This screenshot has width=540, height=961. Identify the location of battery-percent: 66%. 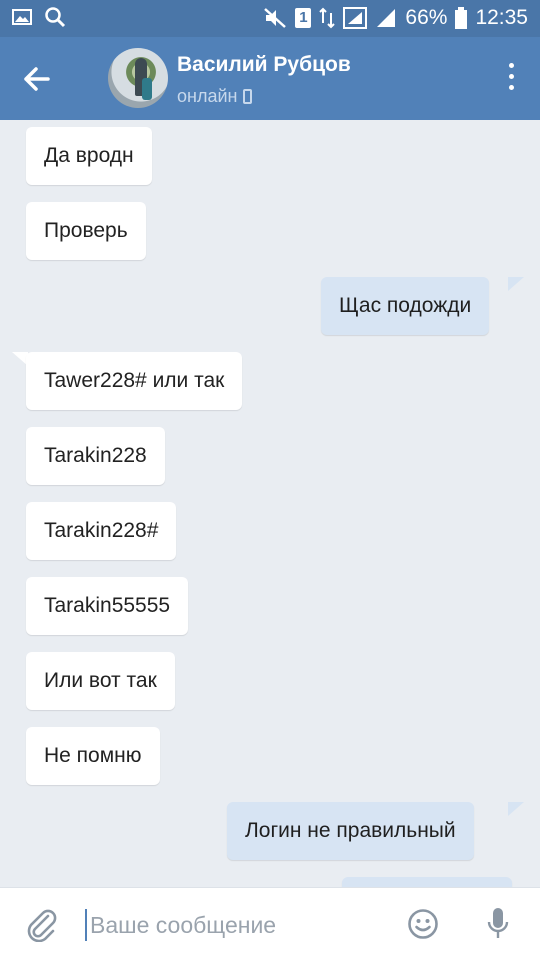
(426, 17).